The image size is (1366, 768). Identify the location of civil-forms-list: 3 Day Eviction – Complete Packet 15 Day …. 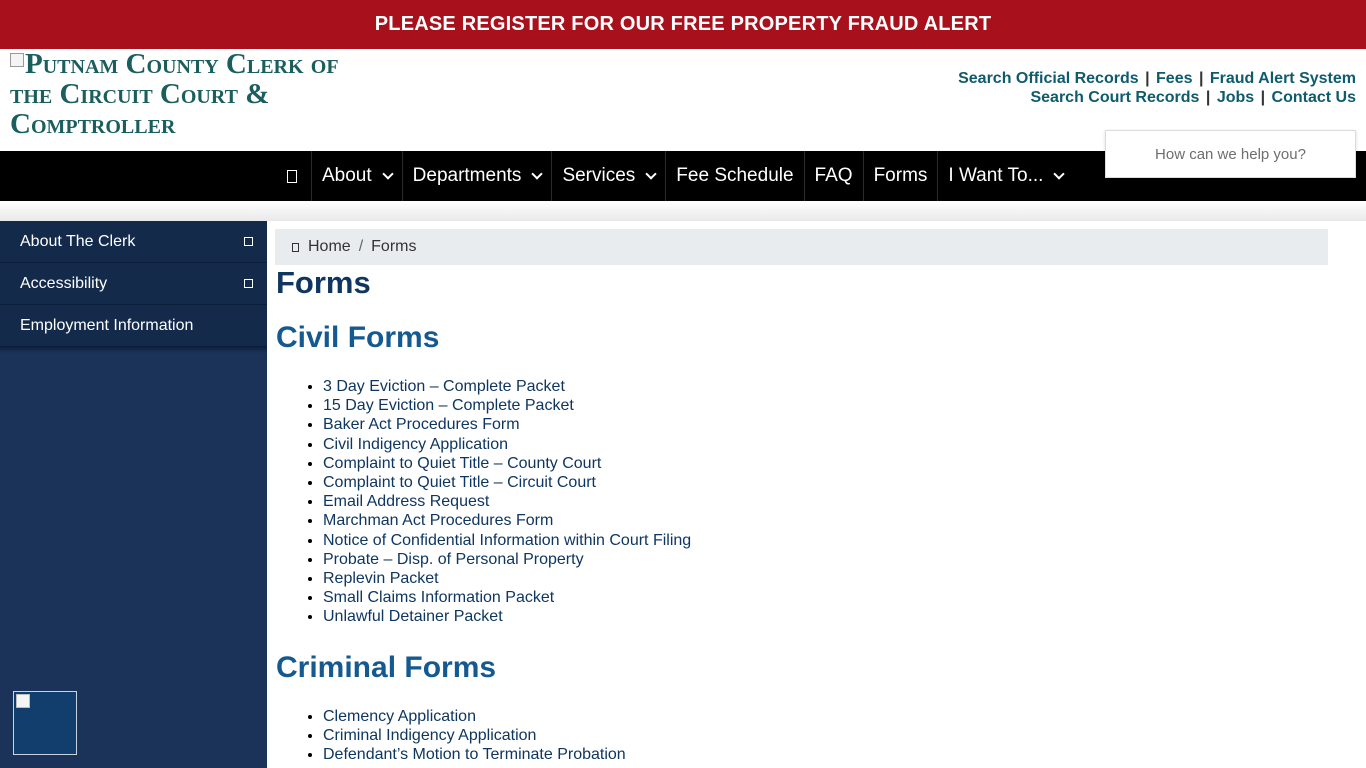
(507, 502).